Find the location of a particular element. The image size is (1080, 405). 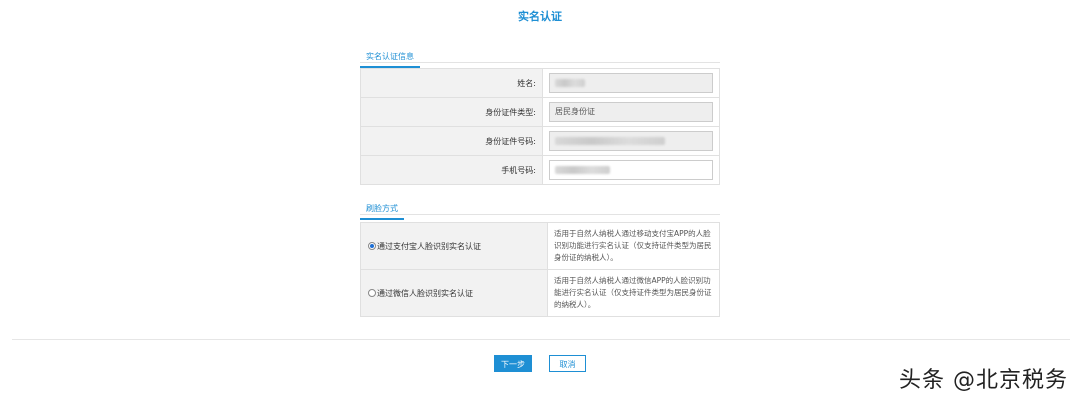

id-type-label: 身份证件类型: is located at coordinates (451, 112).